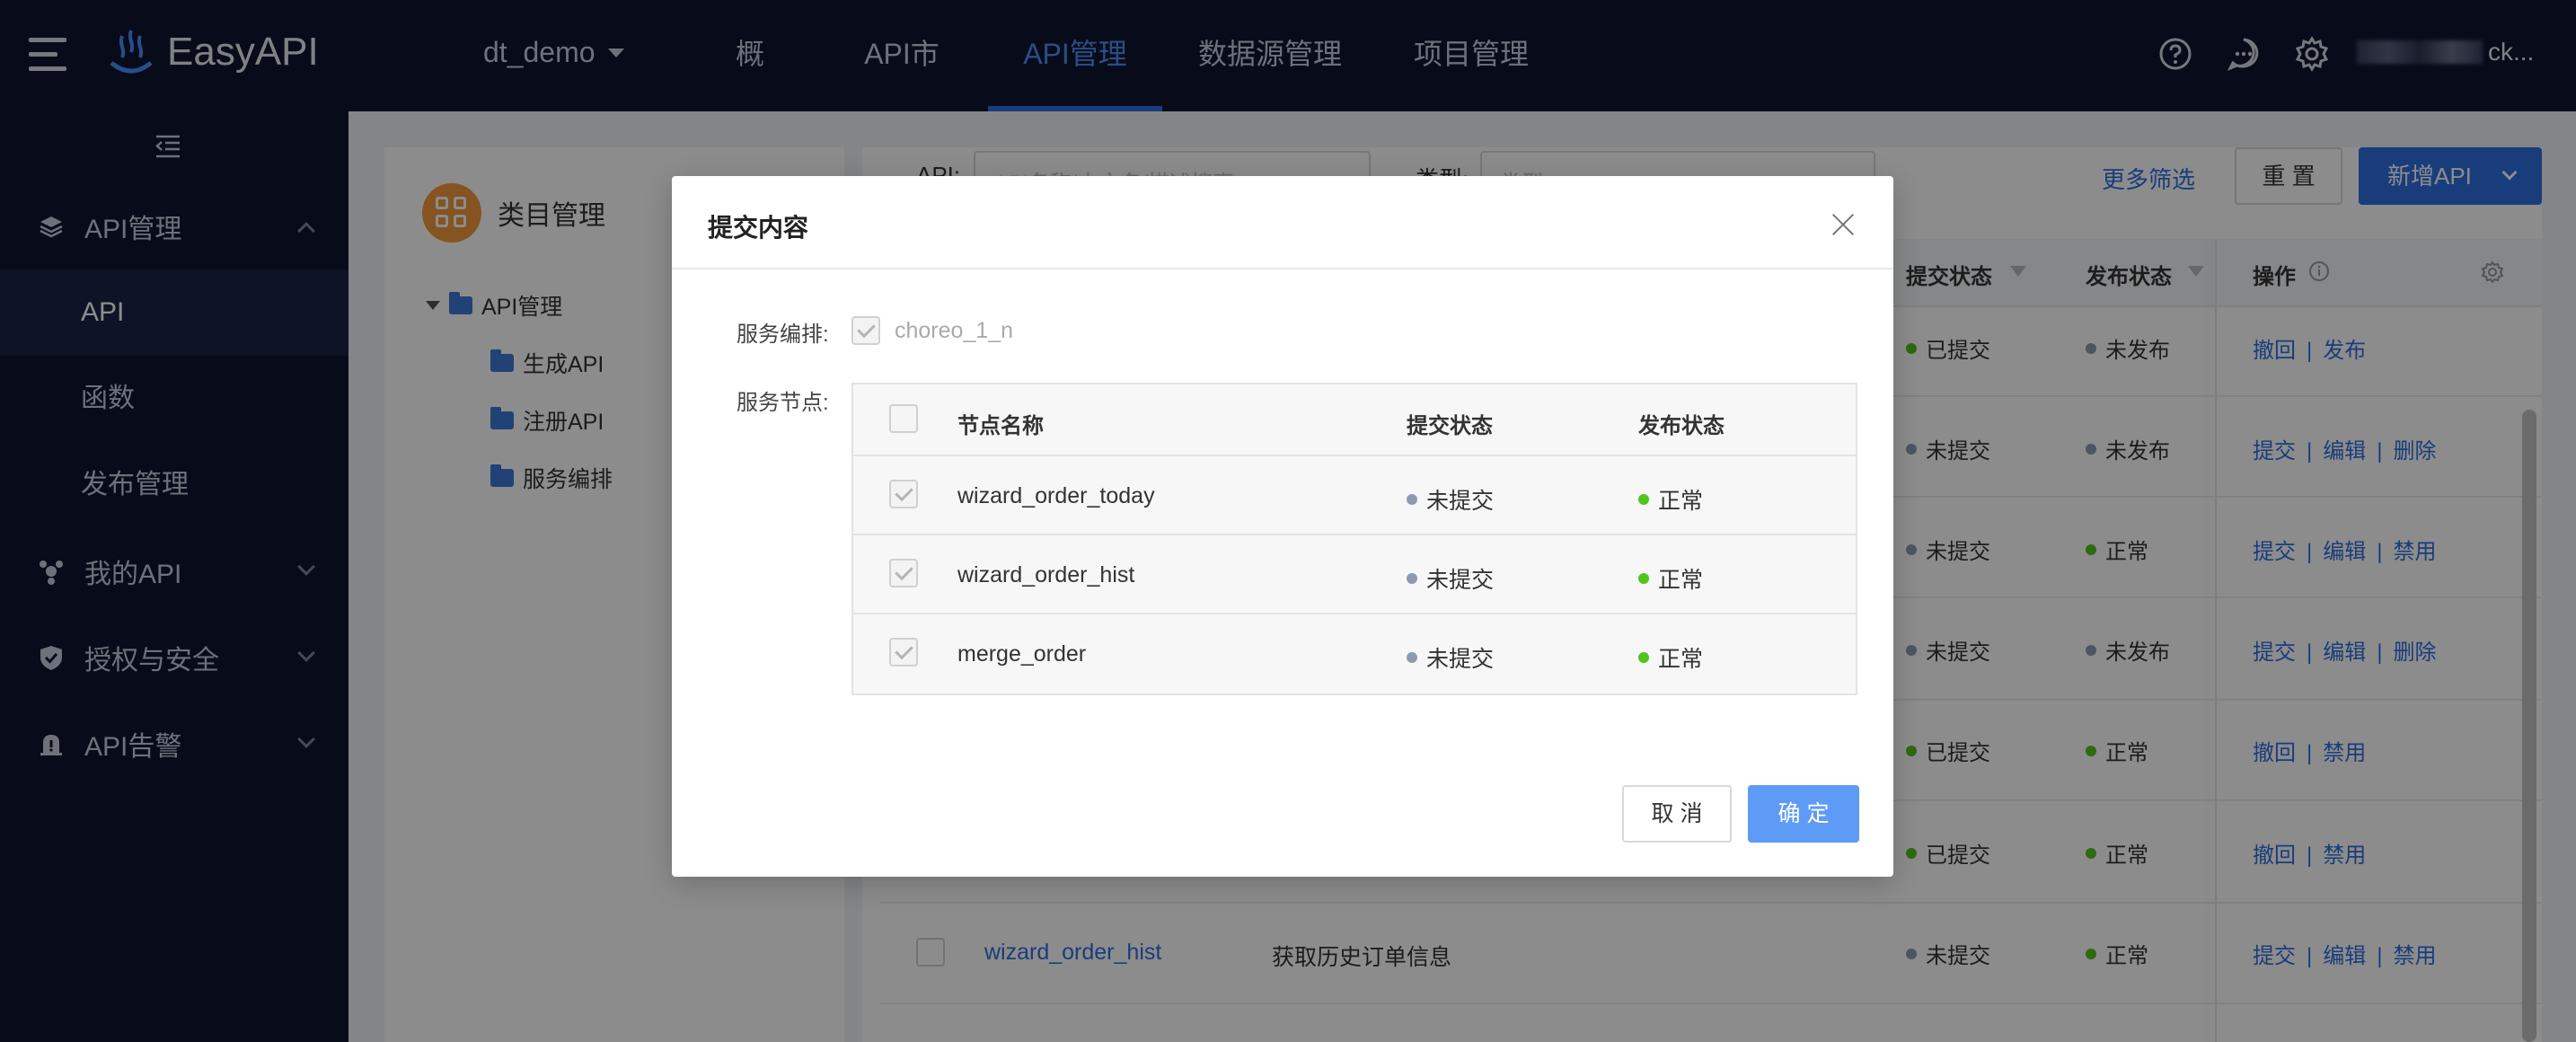 The width and height of the screenshot is (2576, 1042). What do you see at coordinates (758, 228) in the screenshot?
I see `modal-title: 提交内容` at bounding box center [758, 228].